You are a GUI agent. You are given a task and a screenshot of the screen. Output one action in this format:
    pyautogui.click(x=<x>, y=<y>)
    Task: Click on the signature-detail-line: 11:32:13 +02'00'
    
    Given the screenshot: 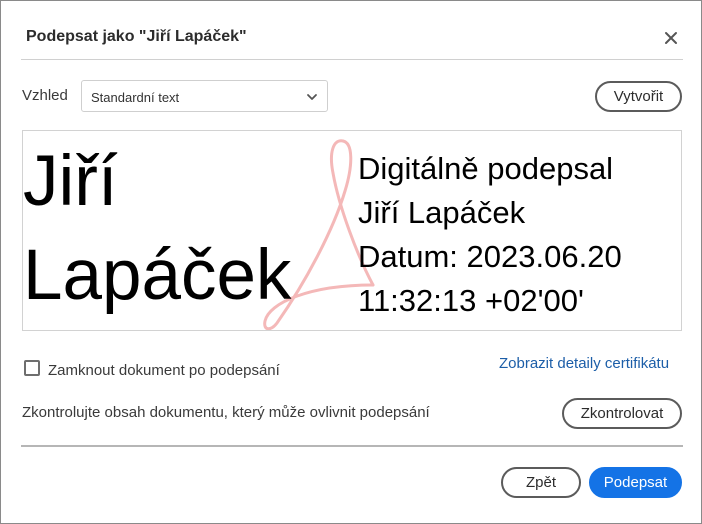 What is the action you would take?
    pyautogui.click(x=471, y=300)
    